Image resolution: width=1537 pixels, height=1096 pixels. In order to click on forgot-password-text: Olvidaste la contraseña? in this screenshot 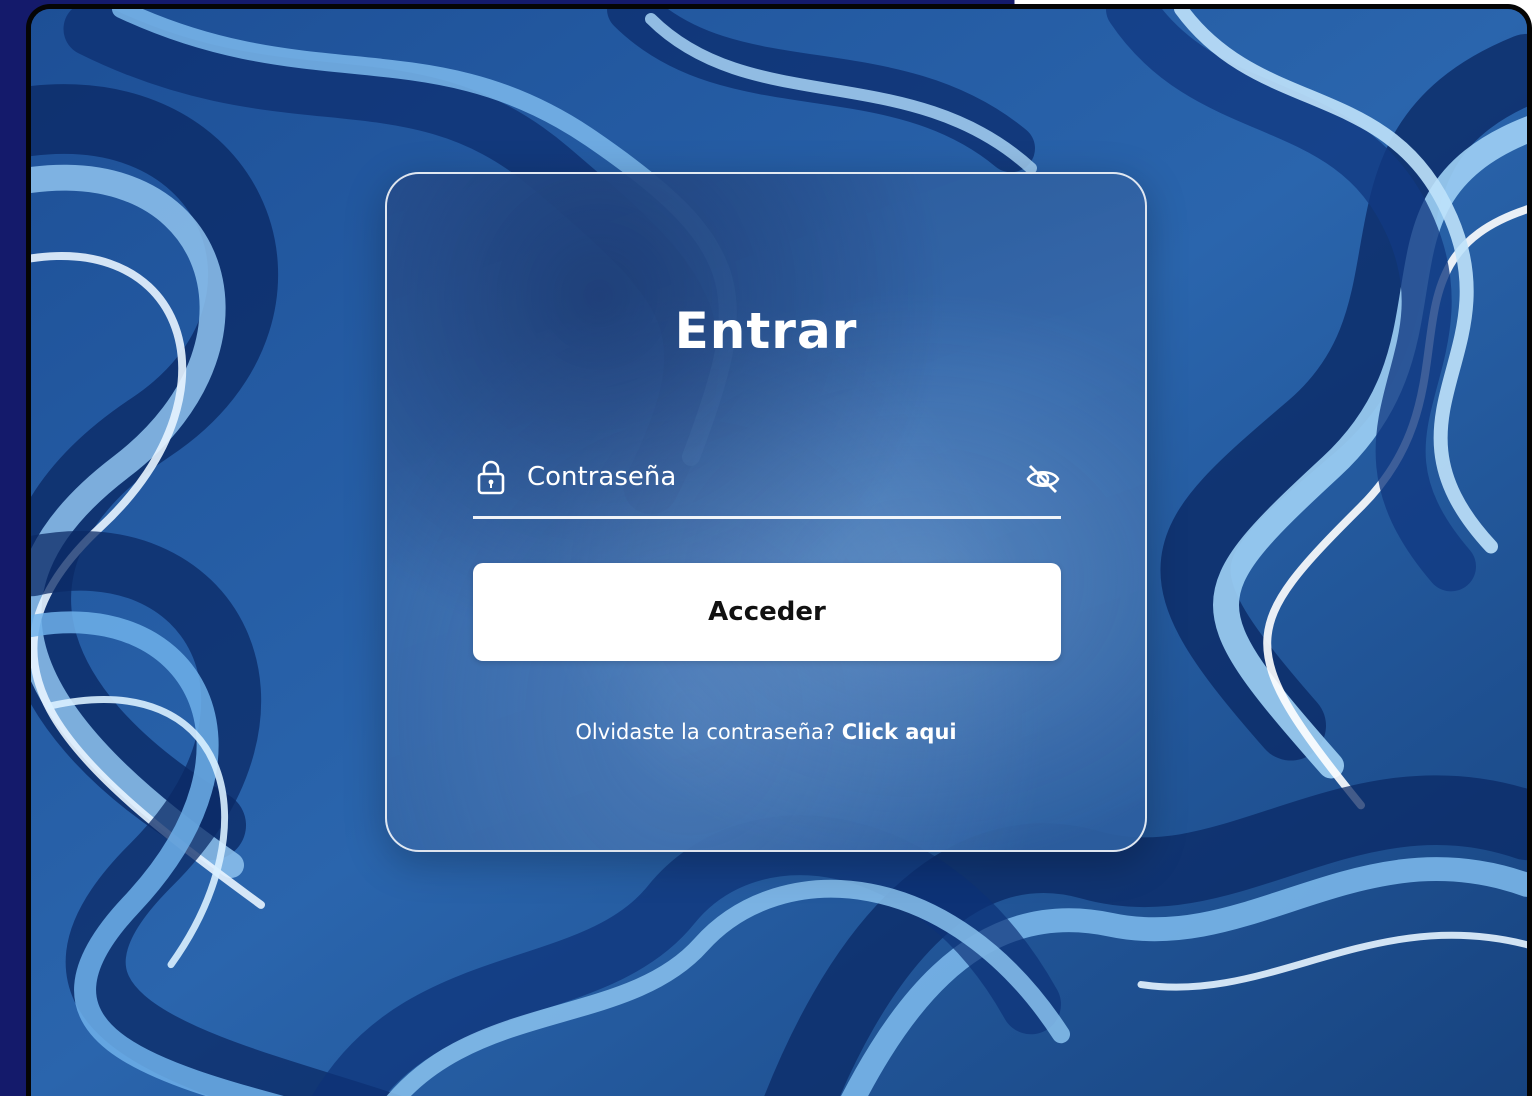, I will do `click(705, 732)`.